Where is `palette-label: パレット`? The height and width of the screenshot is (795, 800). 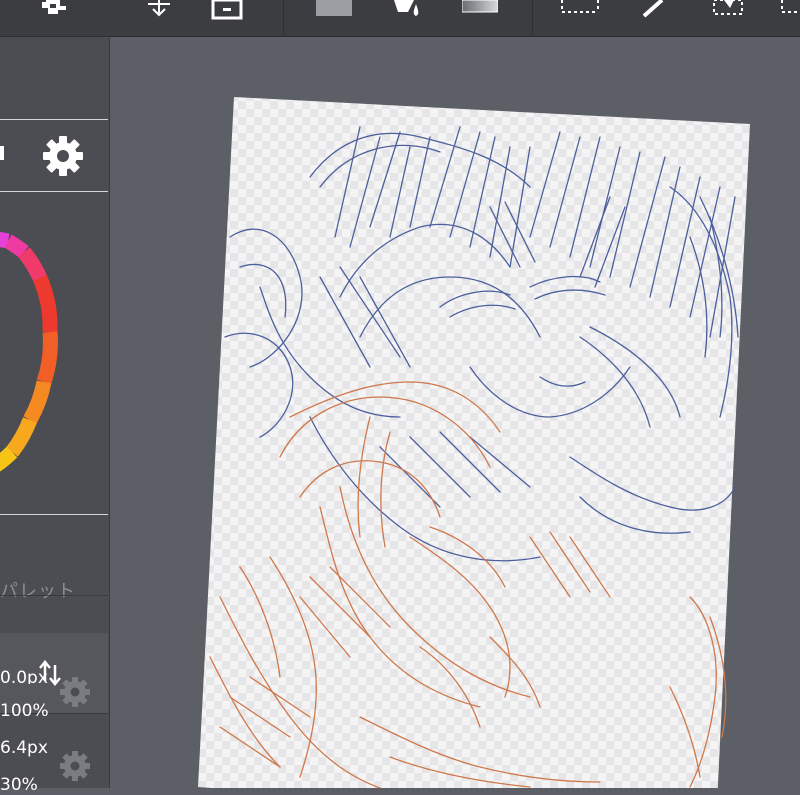
palette-label: パレット is located at coordinates (50, 590).